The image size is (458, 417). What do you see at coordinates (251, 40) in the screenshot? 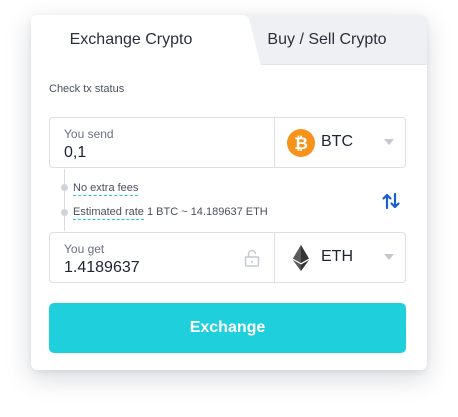
I see `tab-slant-shape` at bounding box center [251, 40].